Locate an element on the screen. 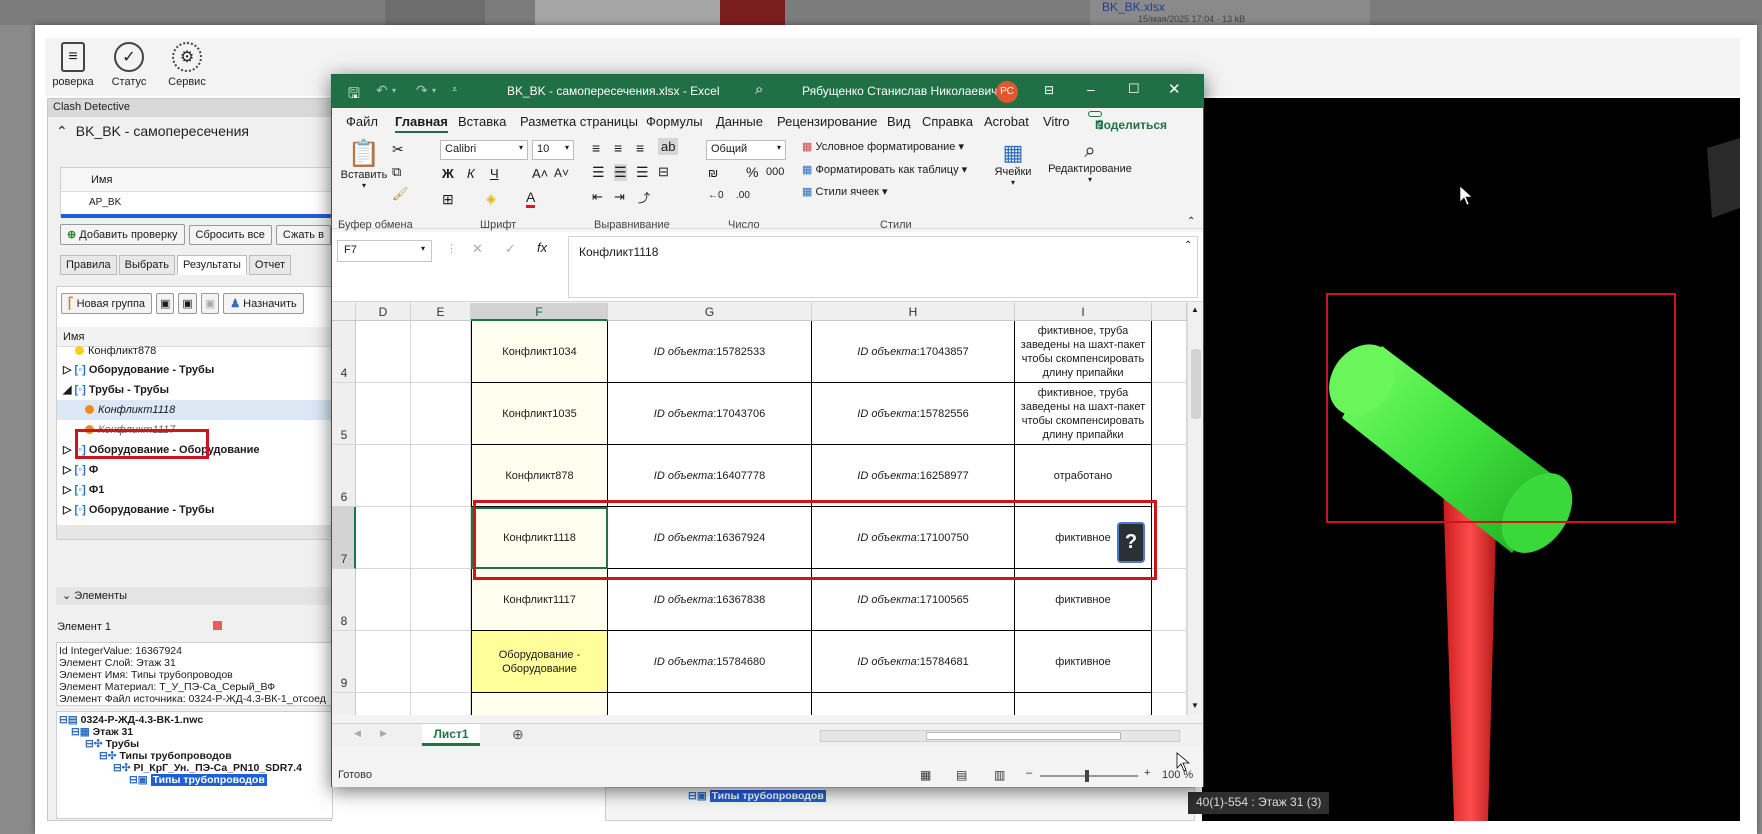 This screenshot has height=834, width=1762. cut-icon: ✂ is located at coordinates (398, 149).